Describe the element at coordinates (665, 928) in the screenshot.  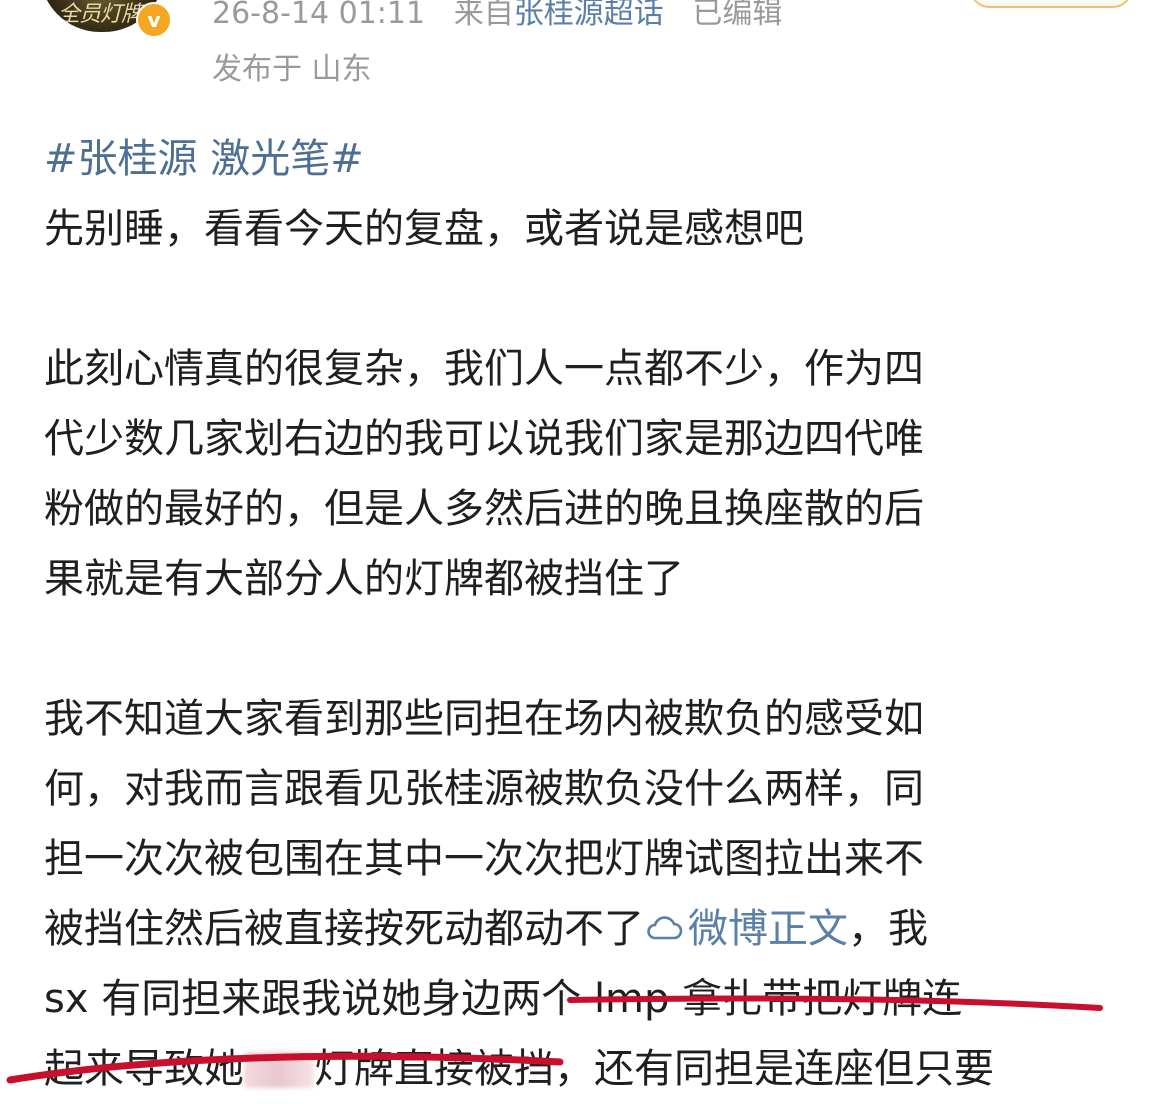
I see `cloud-icon` at that location.